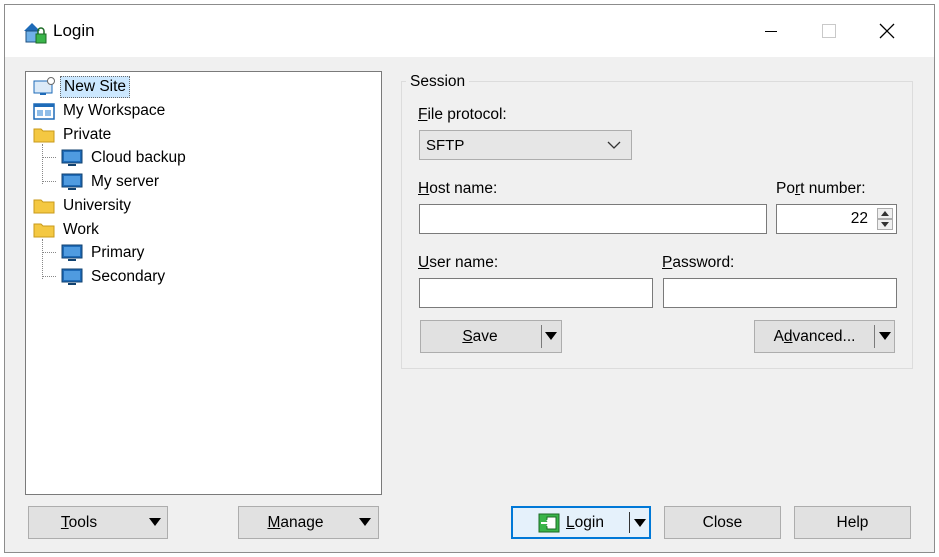  I want to click on maximize-button, so click(829, 31).